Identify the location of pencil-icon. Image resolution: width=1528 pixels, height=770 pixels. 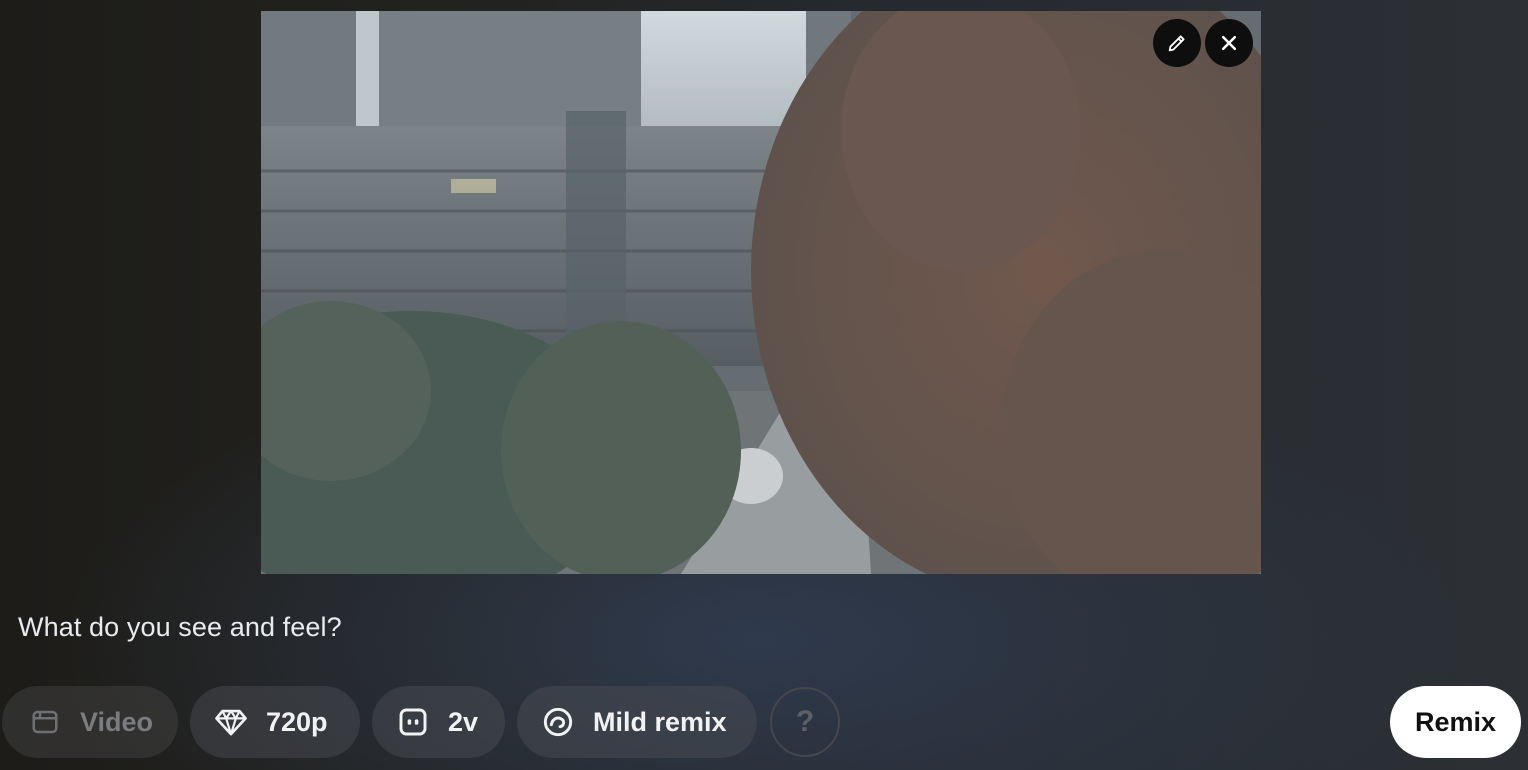
(1176, 43).